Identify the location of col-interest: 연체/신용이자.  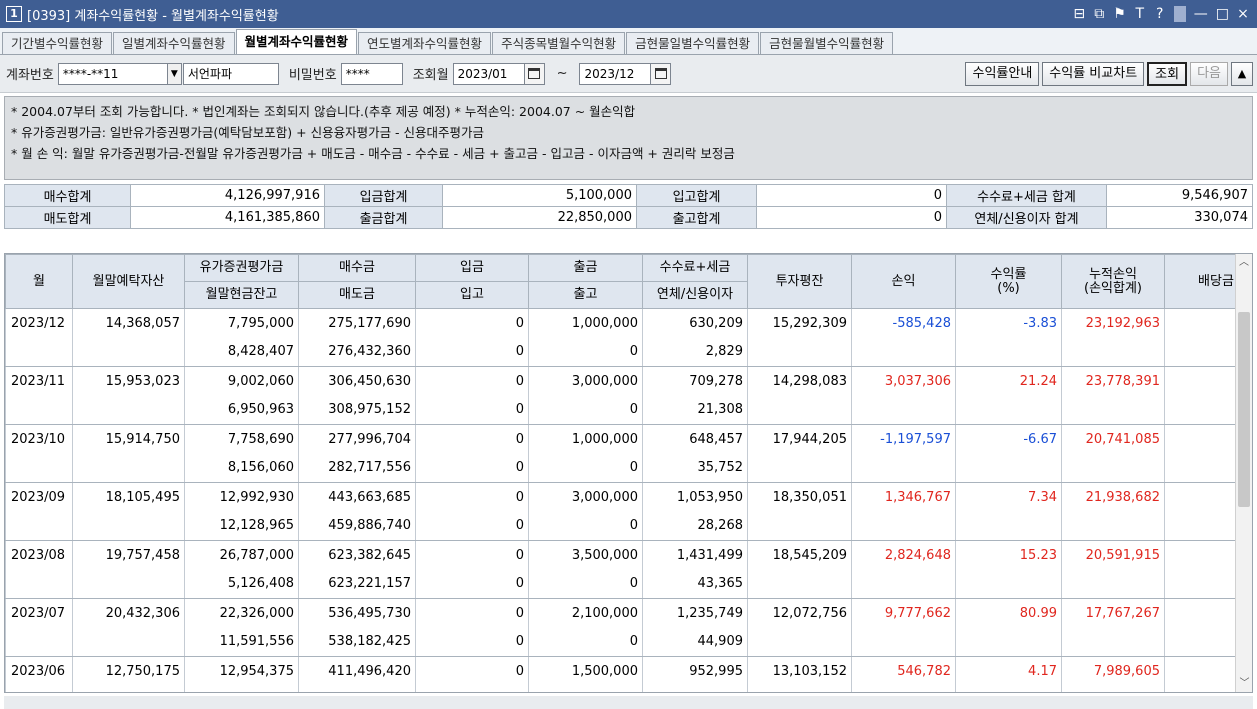
(695, 295).